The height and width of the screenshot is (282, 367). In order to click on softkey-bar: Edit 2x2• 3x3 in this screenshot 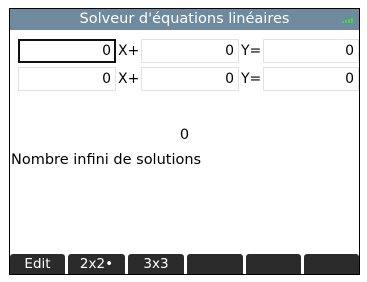, I will do `click(184, 264)`.